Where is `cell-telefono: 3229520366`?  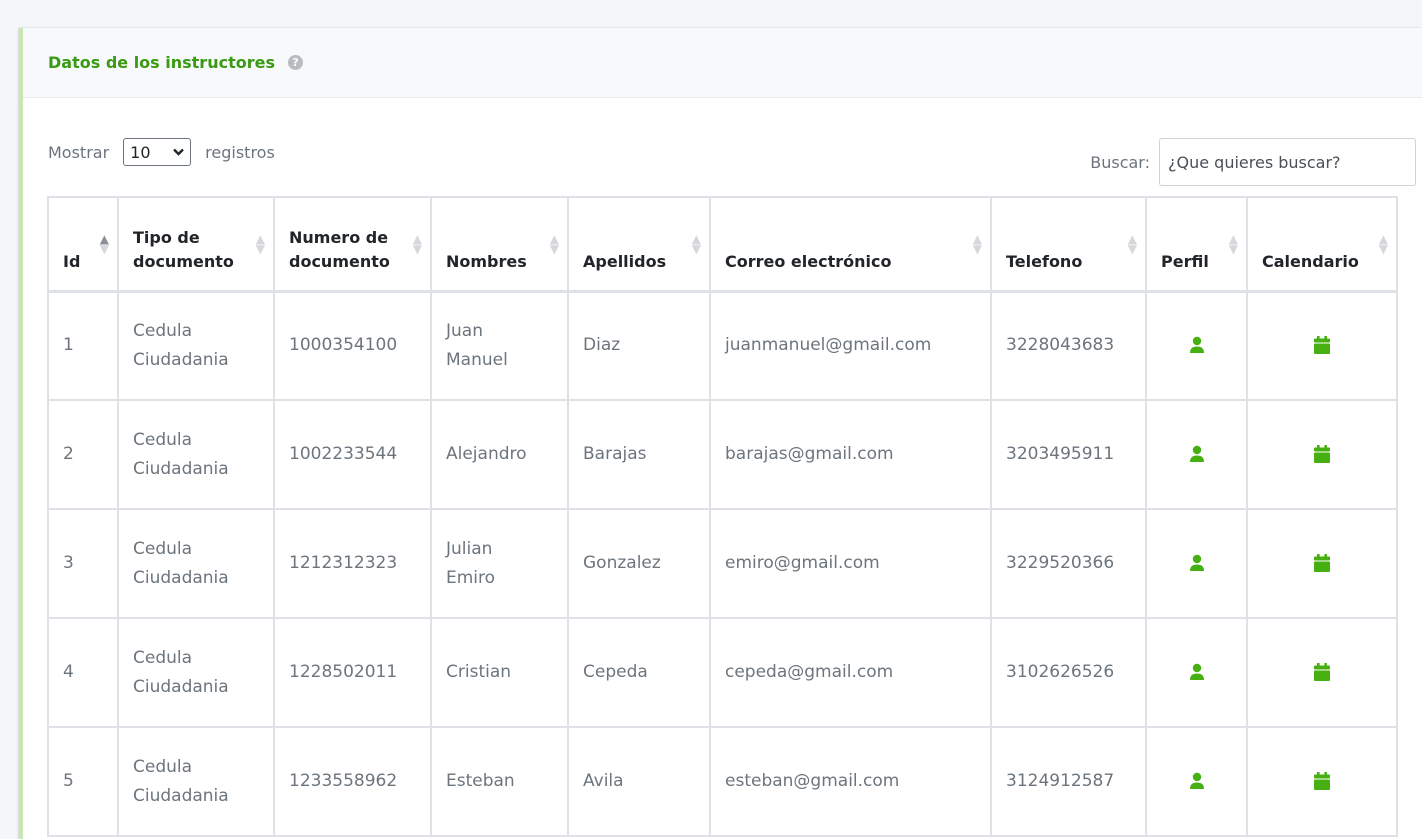 cell-telefono: 3229520366 is located at coordinates (1068, 563).